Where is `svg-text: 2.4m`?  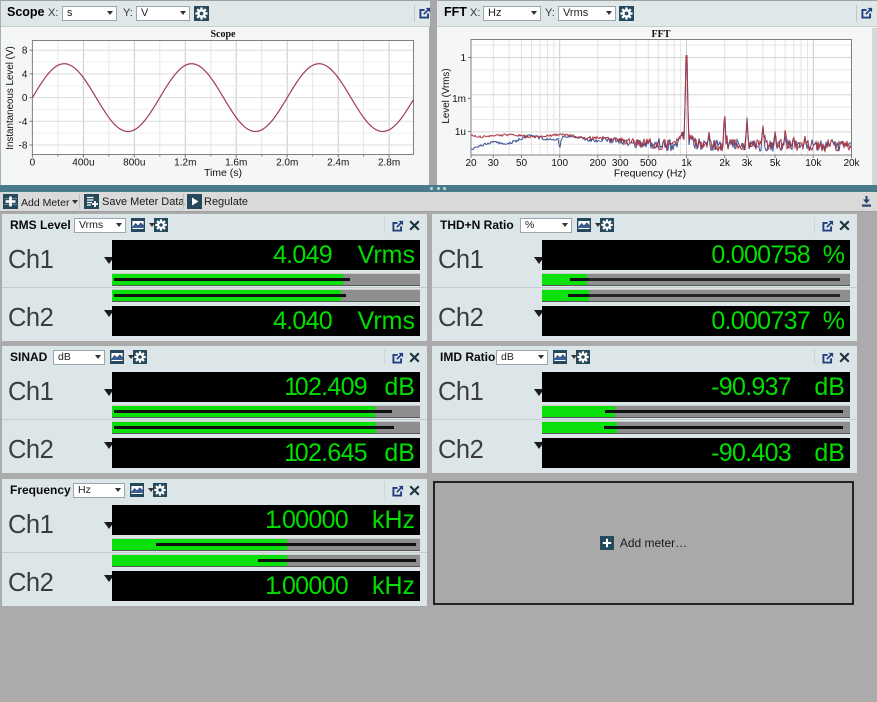
svg-text: 2.4m is located at coordinates (338, 163).